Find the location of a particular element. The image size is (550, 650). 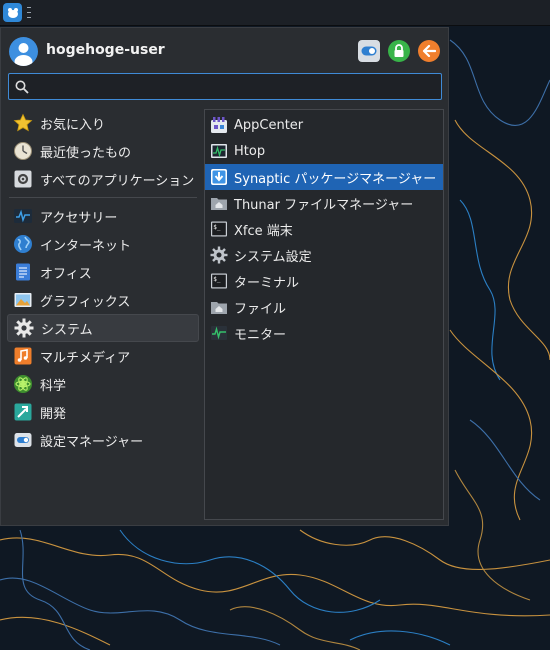

category-graphics: グラフィックス is located at coordinates (103, 300).